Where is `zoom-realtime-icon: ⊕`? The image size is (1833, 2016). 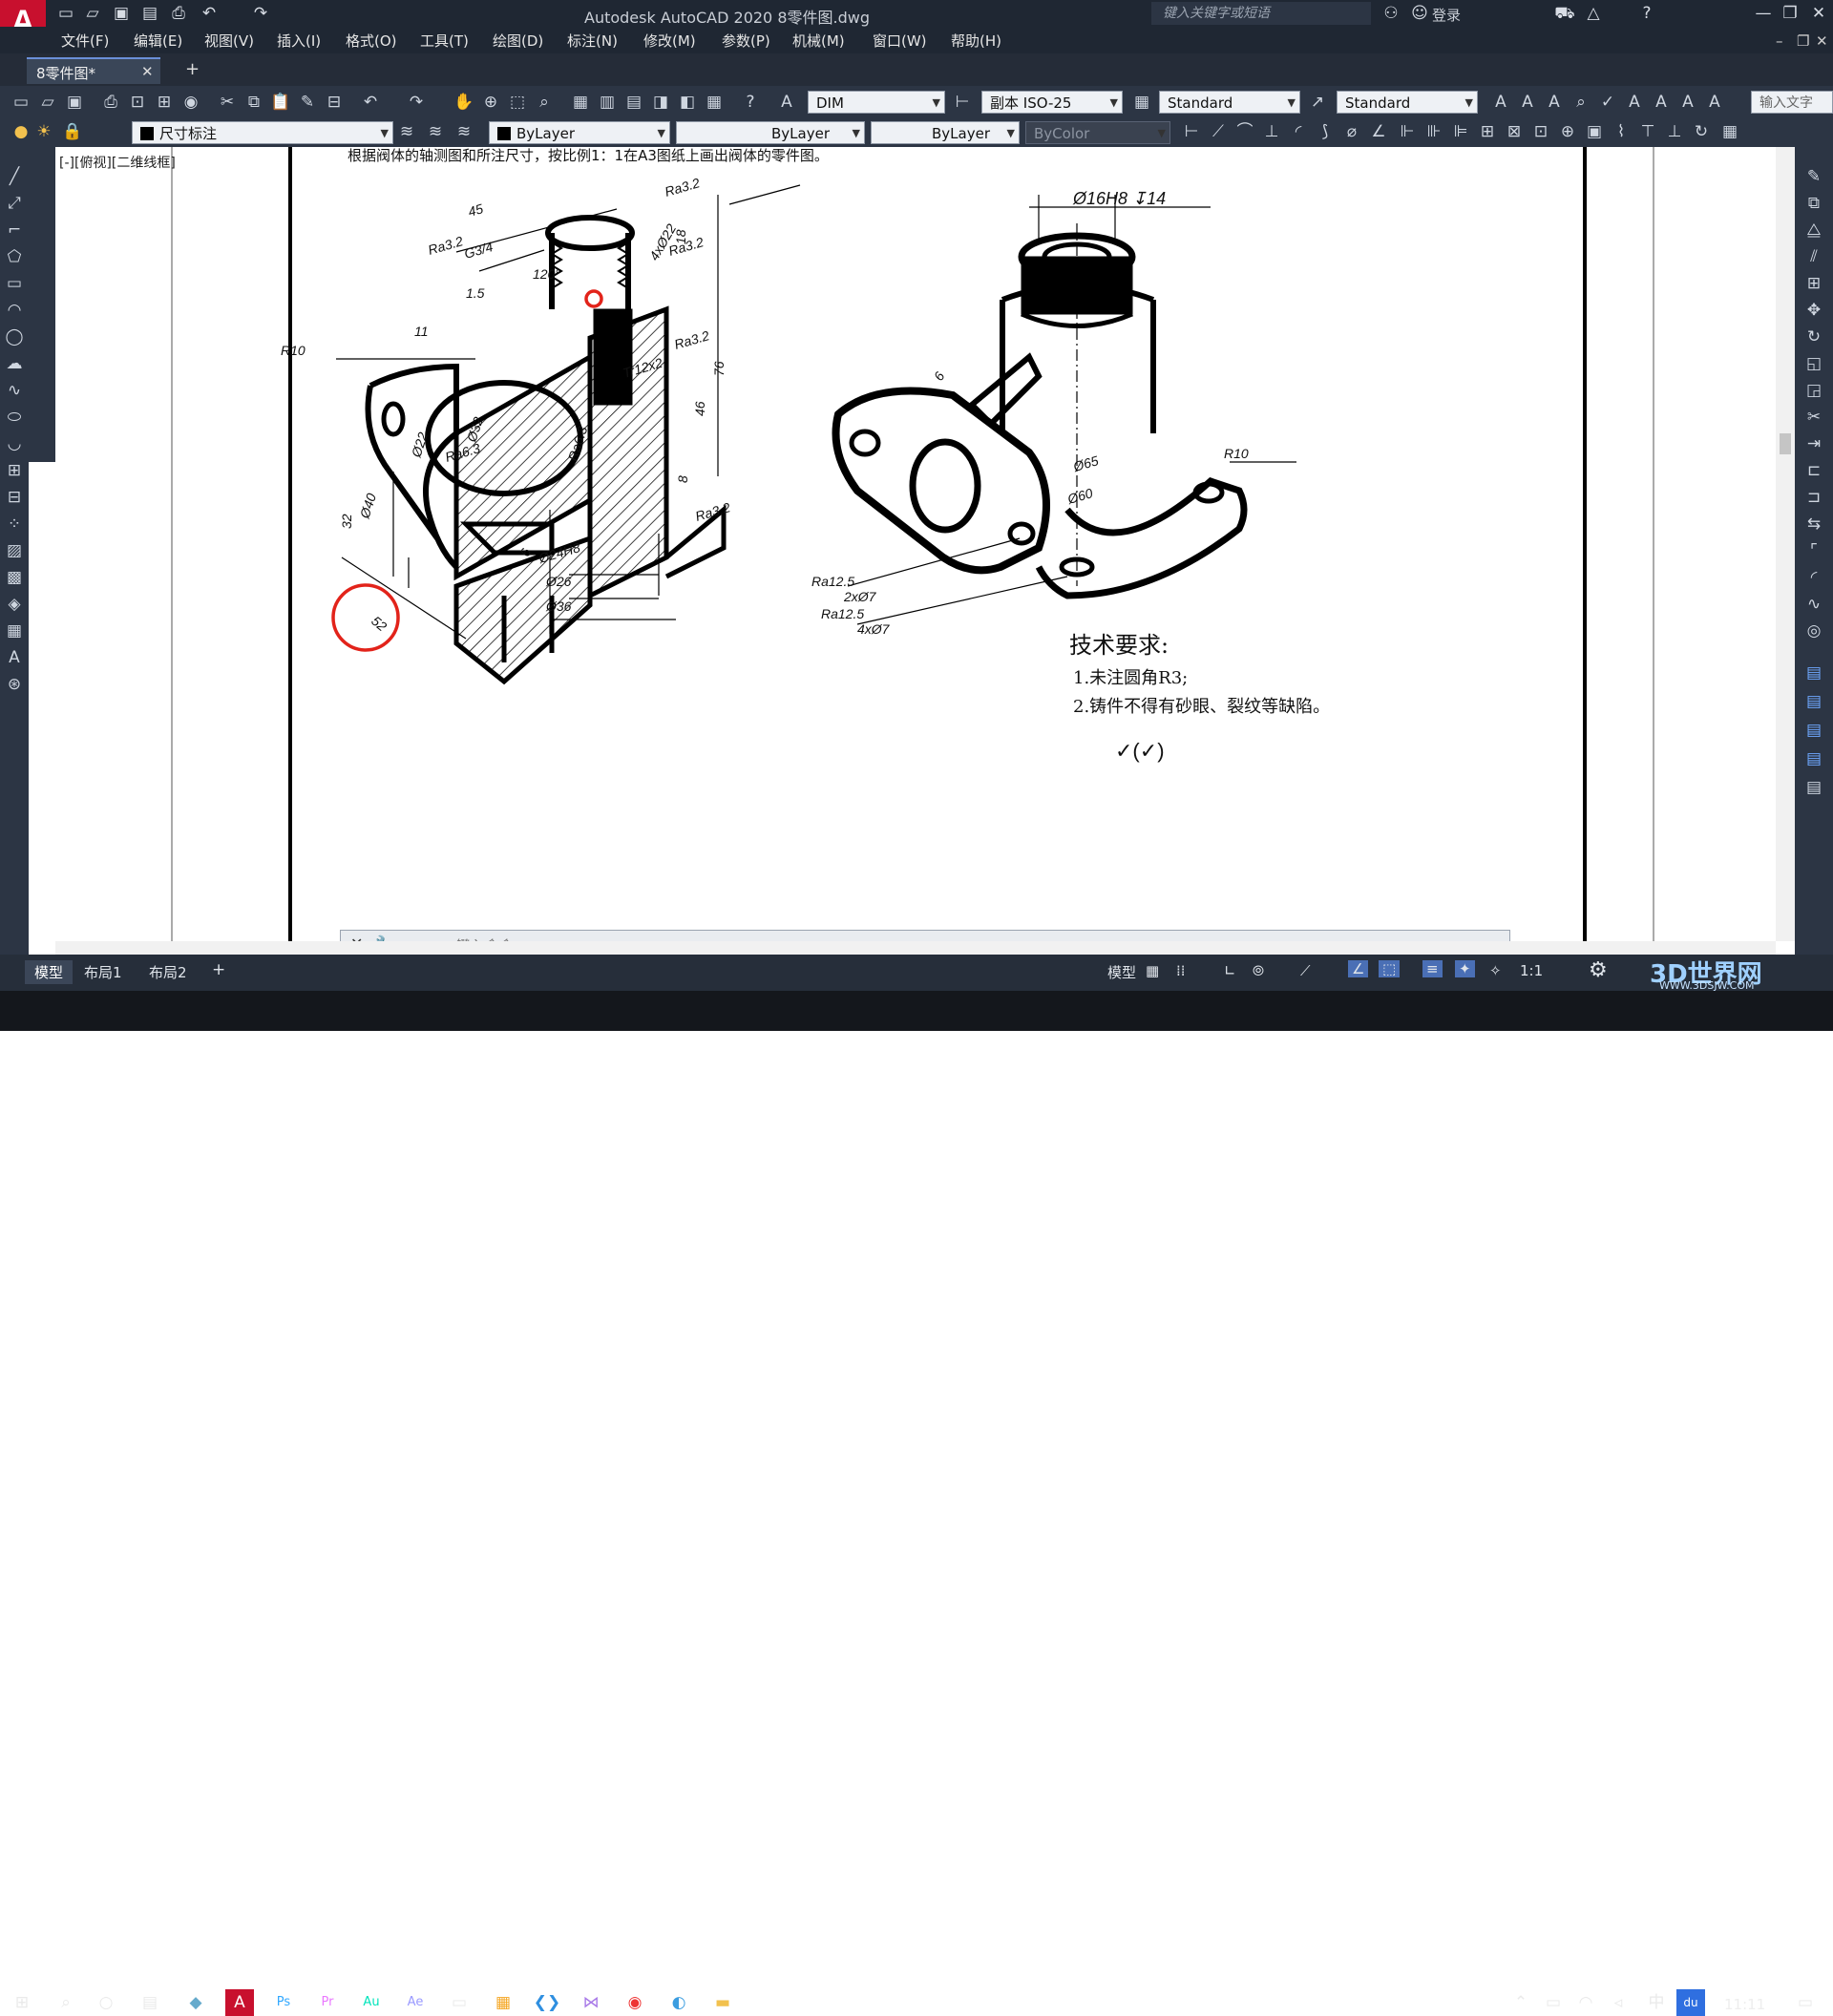 zoom-realtime-icon: ⊕ is located at coordinates (490, 102).